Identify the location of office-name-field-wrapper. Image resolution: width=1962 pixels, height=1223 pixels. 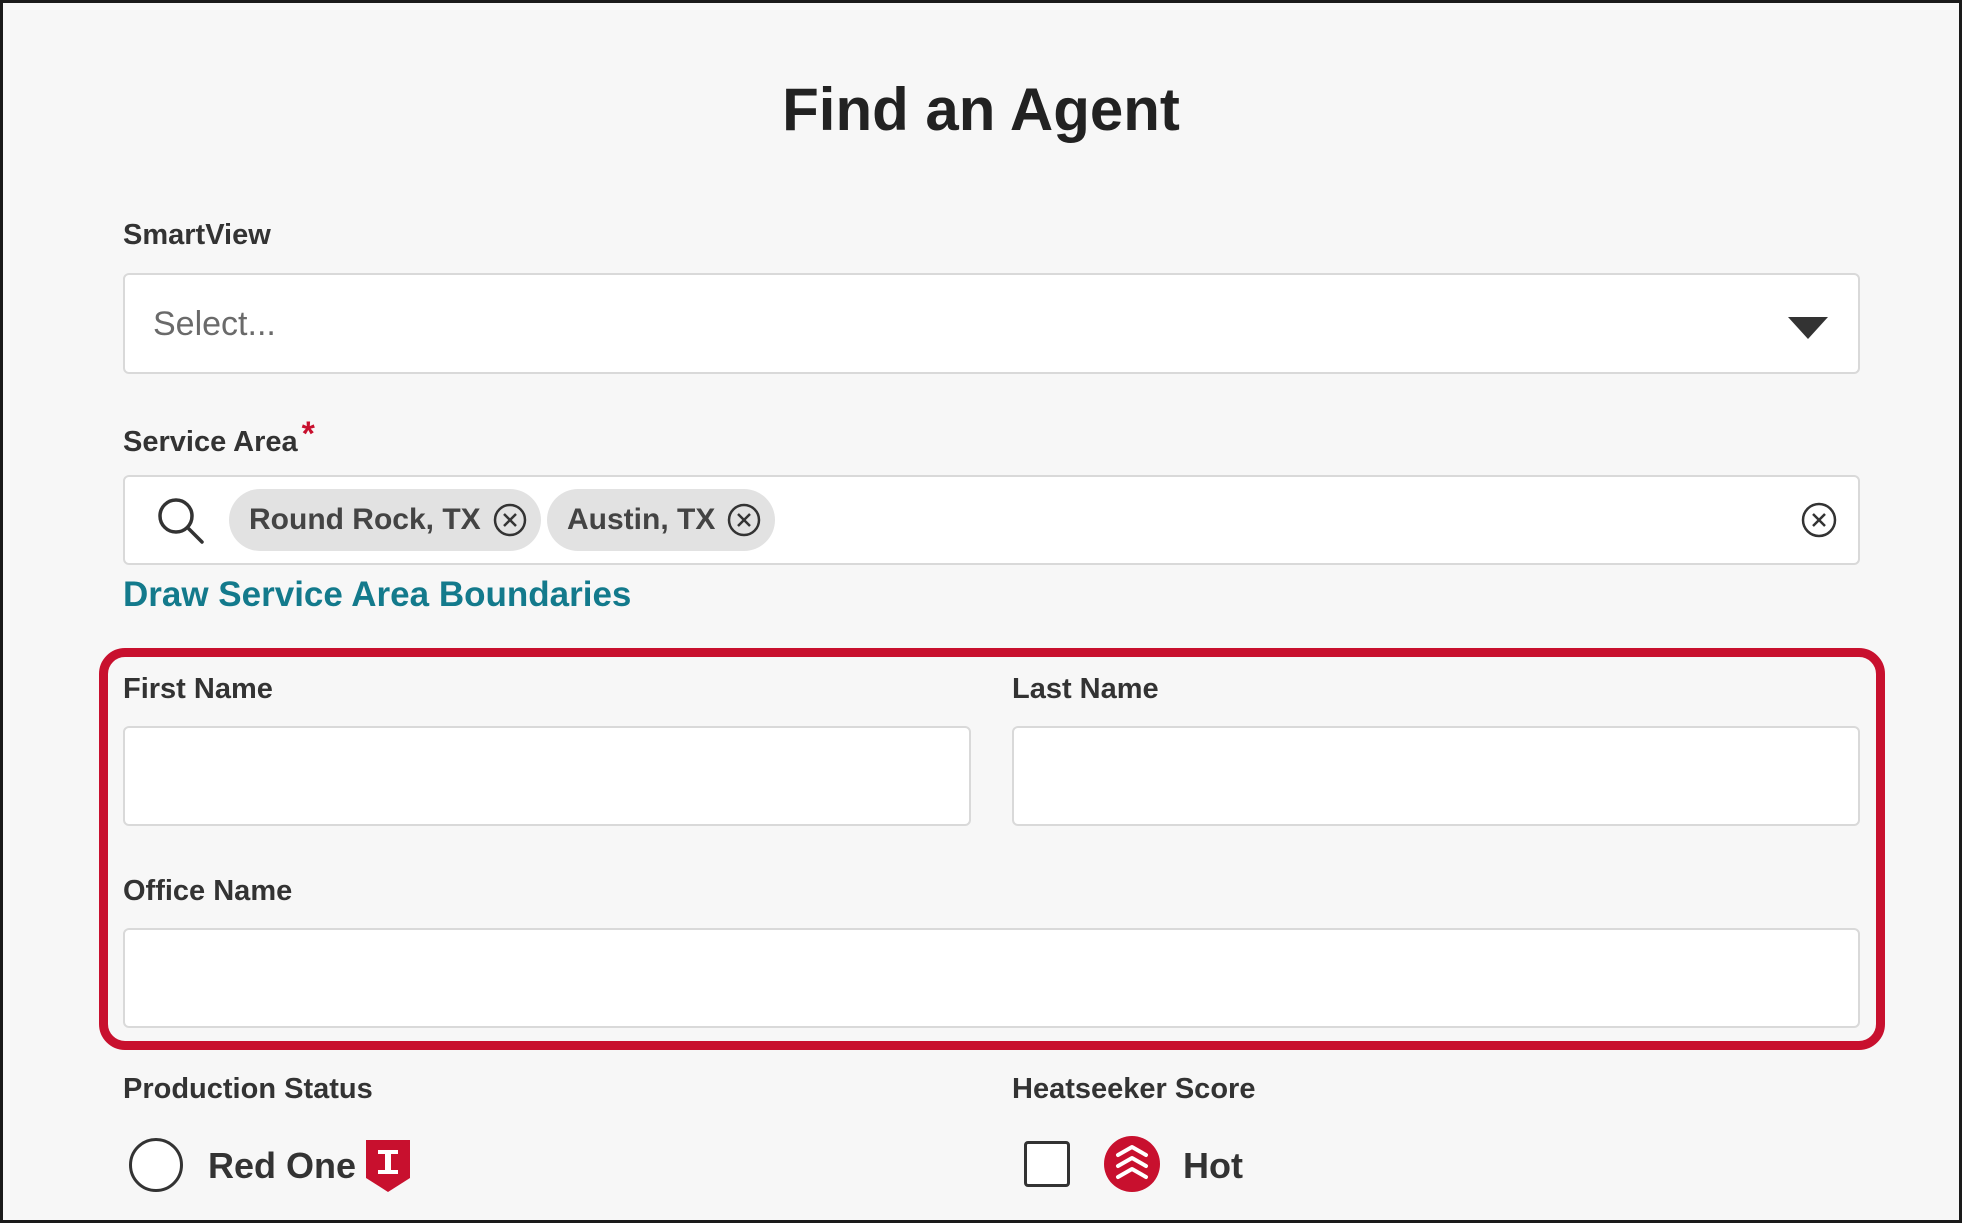
(991, 978).